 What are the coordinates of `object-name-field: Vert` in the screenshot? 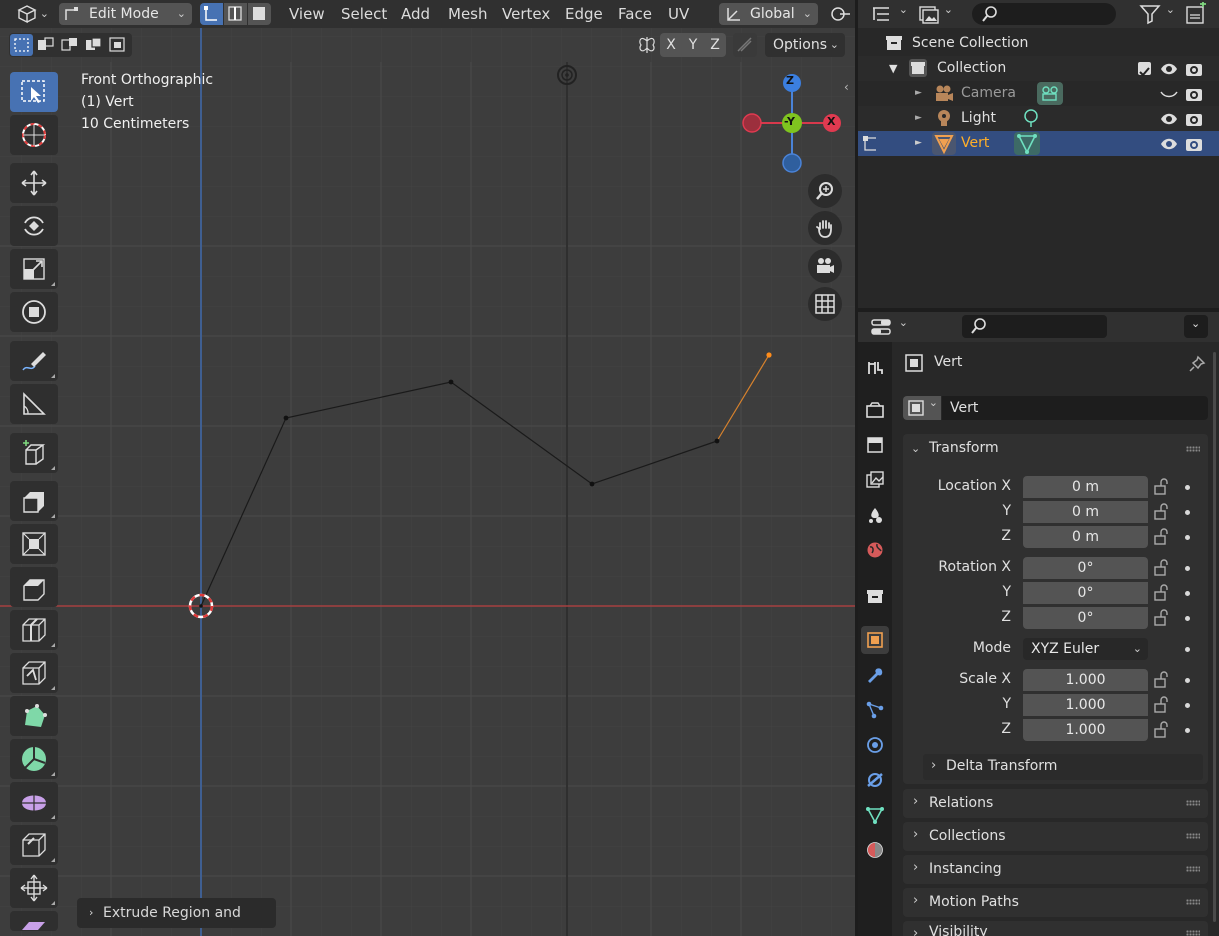 It's located at (1075, 408).